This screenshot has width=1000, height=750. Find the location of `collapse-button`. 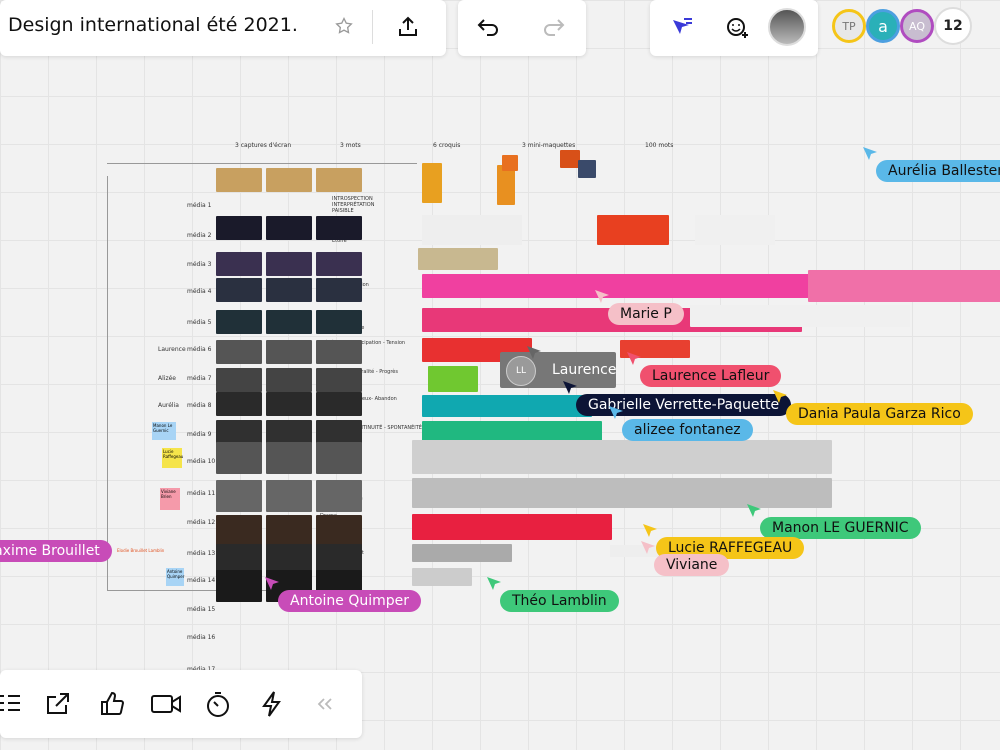

collapse-button is located at coordinates (325, 704).